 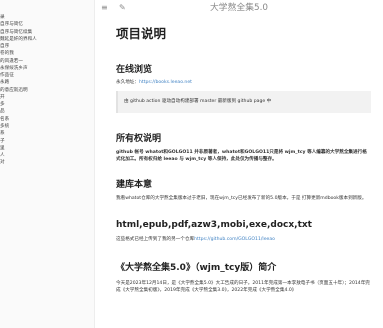 What do you see at coordinates (47, 148) in the screenshot?
I see `sidebar-item: 里` at bounding box center [47, 148].